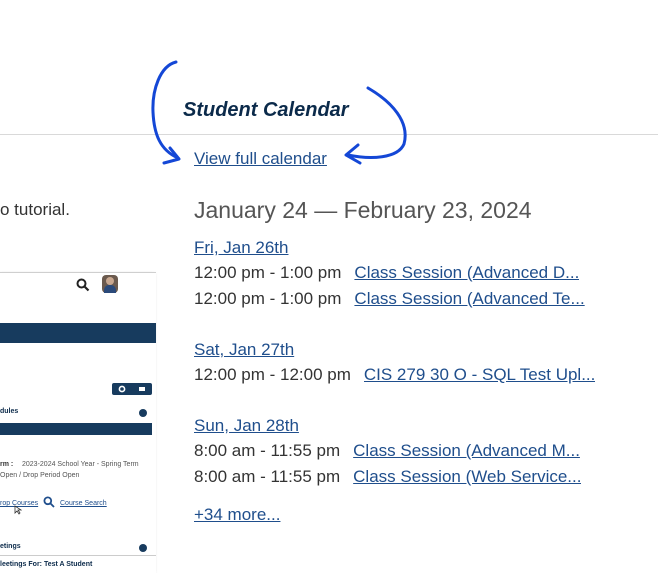 This screenshot has height=573, width=658. What do you see at coordinates (7, 464) in the screenshot?
I see `term-label: rm :` at bounding box center [7, 464].